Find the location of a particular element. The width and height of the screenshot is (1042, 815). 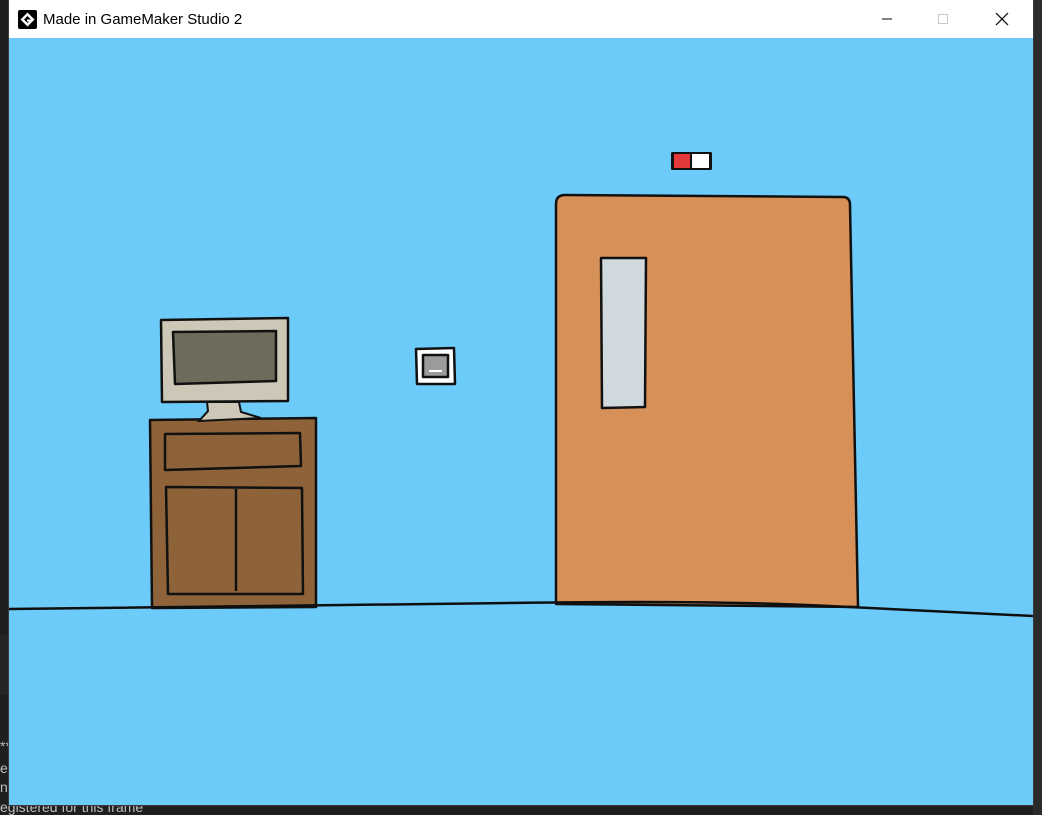

maximize-icon is located at coordinates (943, 19).